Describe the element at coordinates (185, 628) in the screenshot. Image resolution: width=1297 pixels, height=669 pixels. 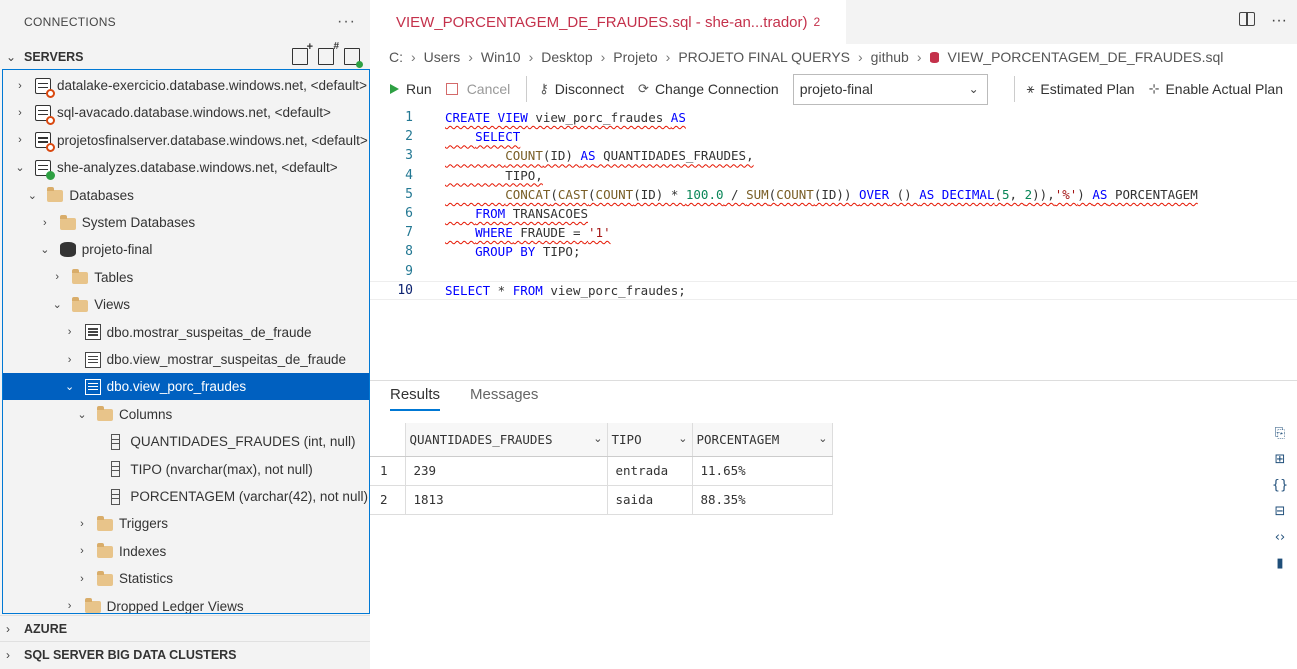
I see `azure-section-header: › AZURE` at that location.